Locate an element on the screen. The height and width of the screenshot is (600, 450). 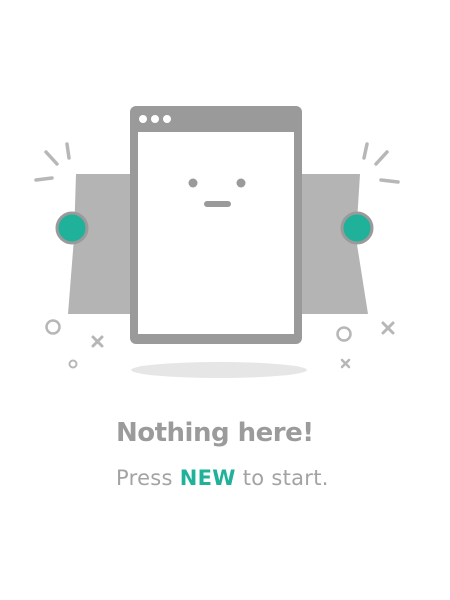
left-sparkle-icon is located at coordinates (52, 162).